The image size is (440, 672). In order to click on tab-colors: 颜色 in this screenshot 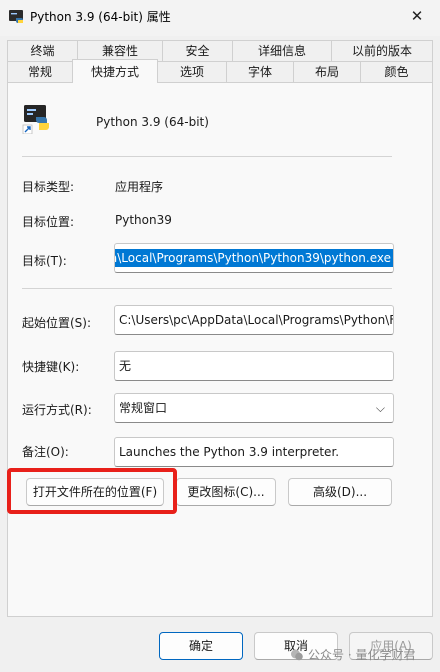, I will do `click(396, 72)`.